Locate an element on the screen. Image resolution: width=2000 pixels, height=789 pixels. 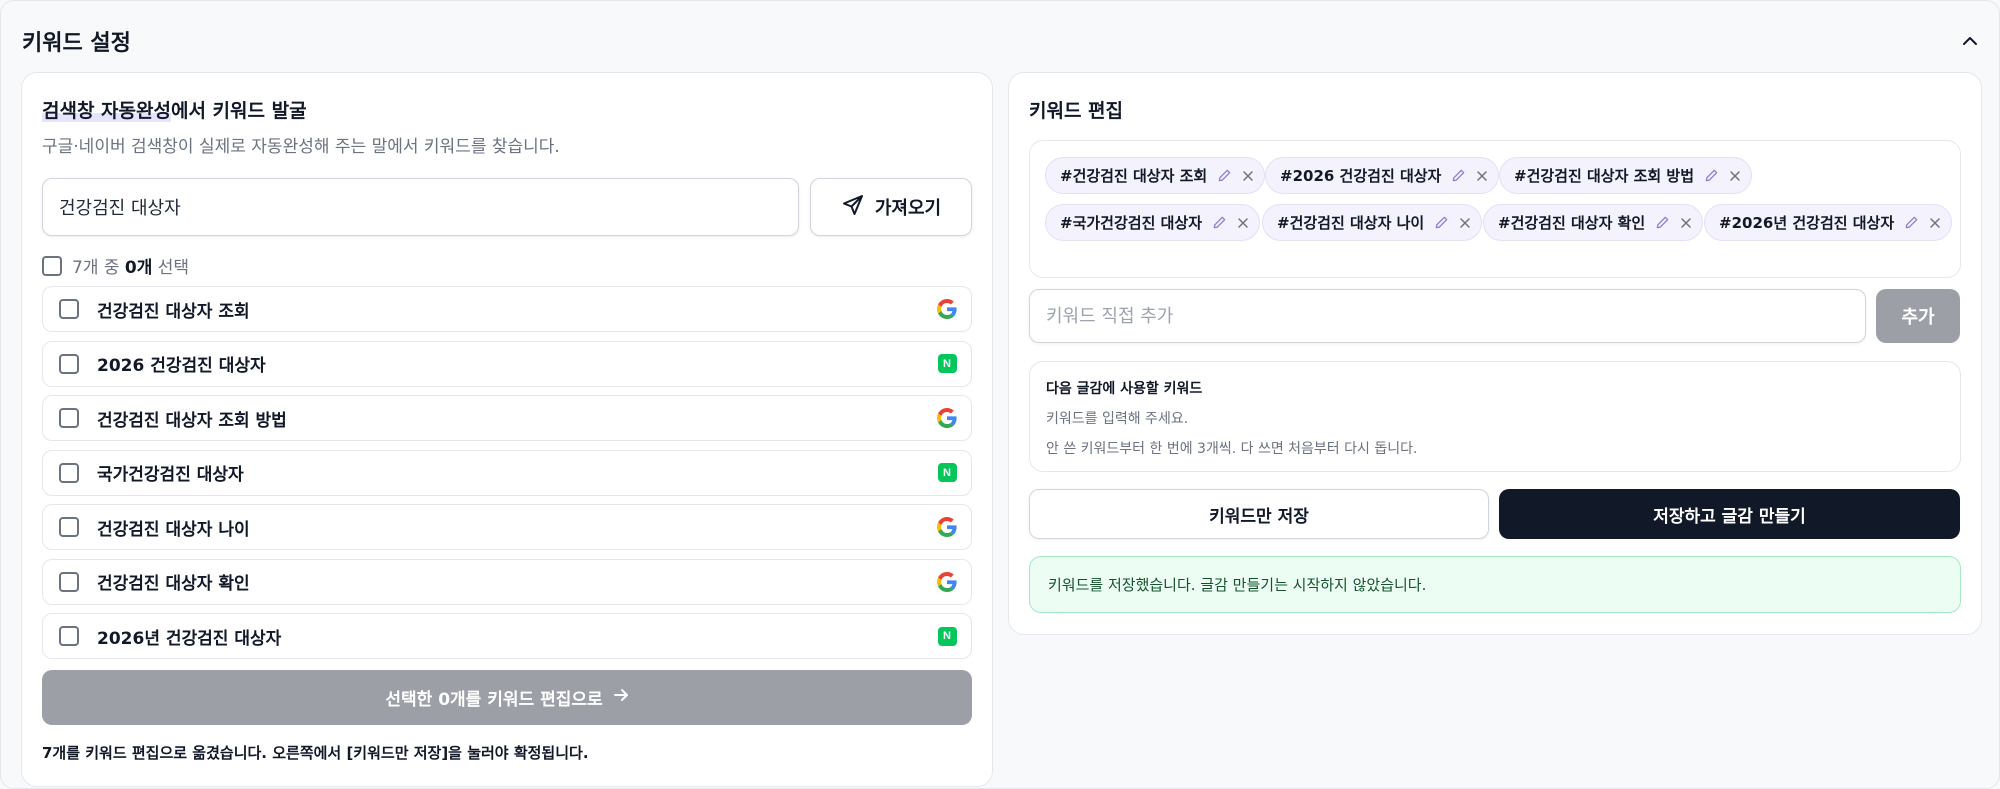
suggestion-item: 2026년 건강검진 대상자 N is located at coordinates (507, 636).